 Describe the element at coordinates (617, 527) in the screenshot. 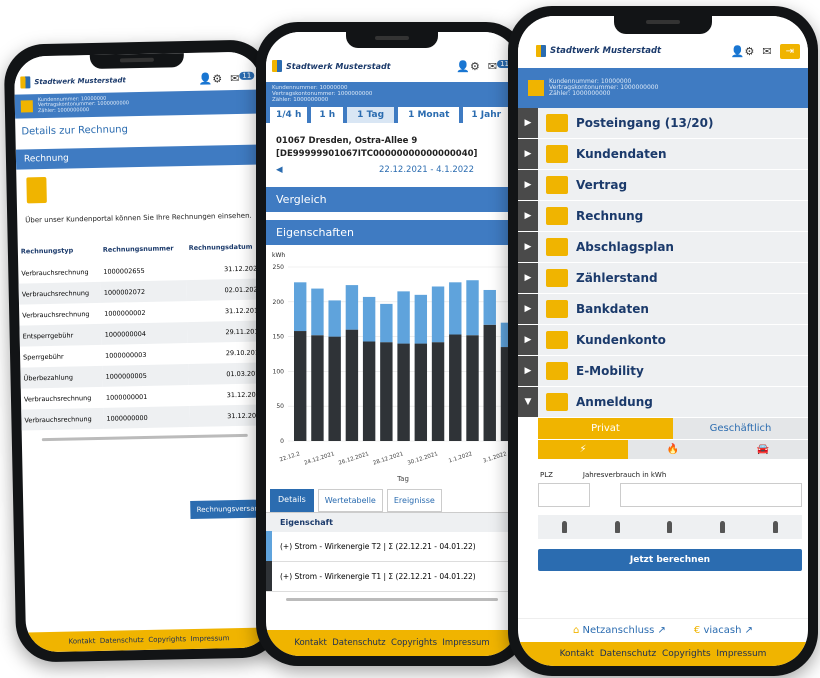

I see `person-2-icon` at that location.